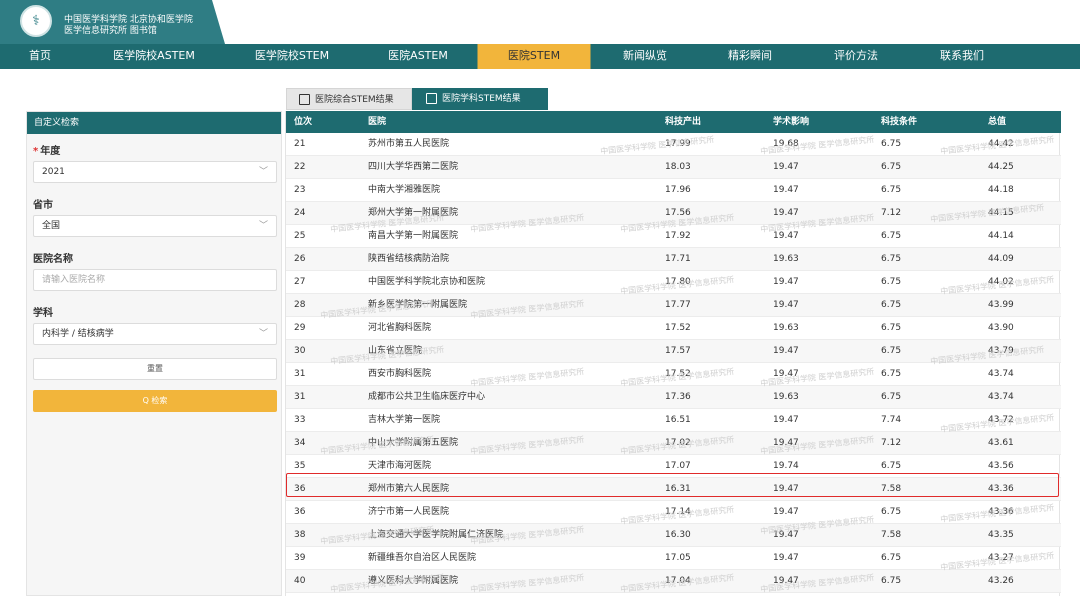  Describe the element at coordinates (678, 144) in the screenshot. I see `cell-output: 17.99` at that location.